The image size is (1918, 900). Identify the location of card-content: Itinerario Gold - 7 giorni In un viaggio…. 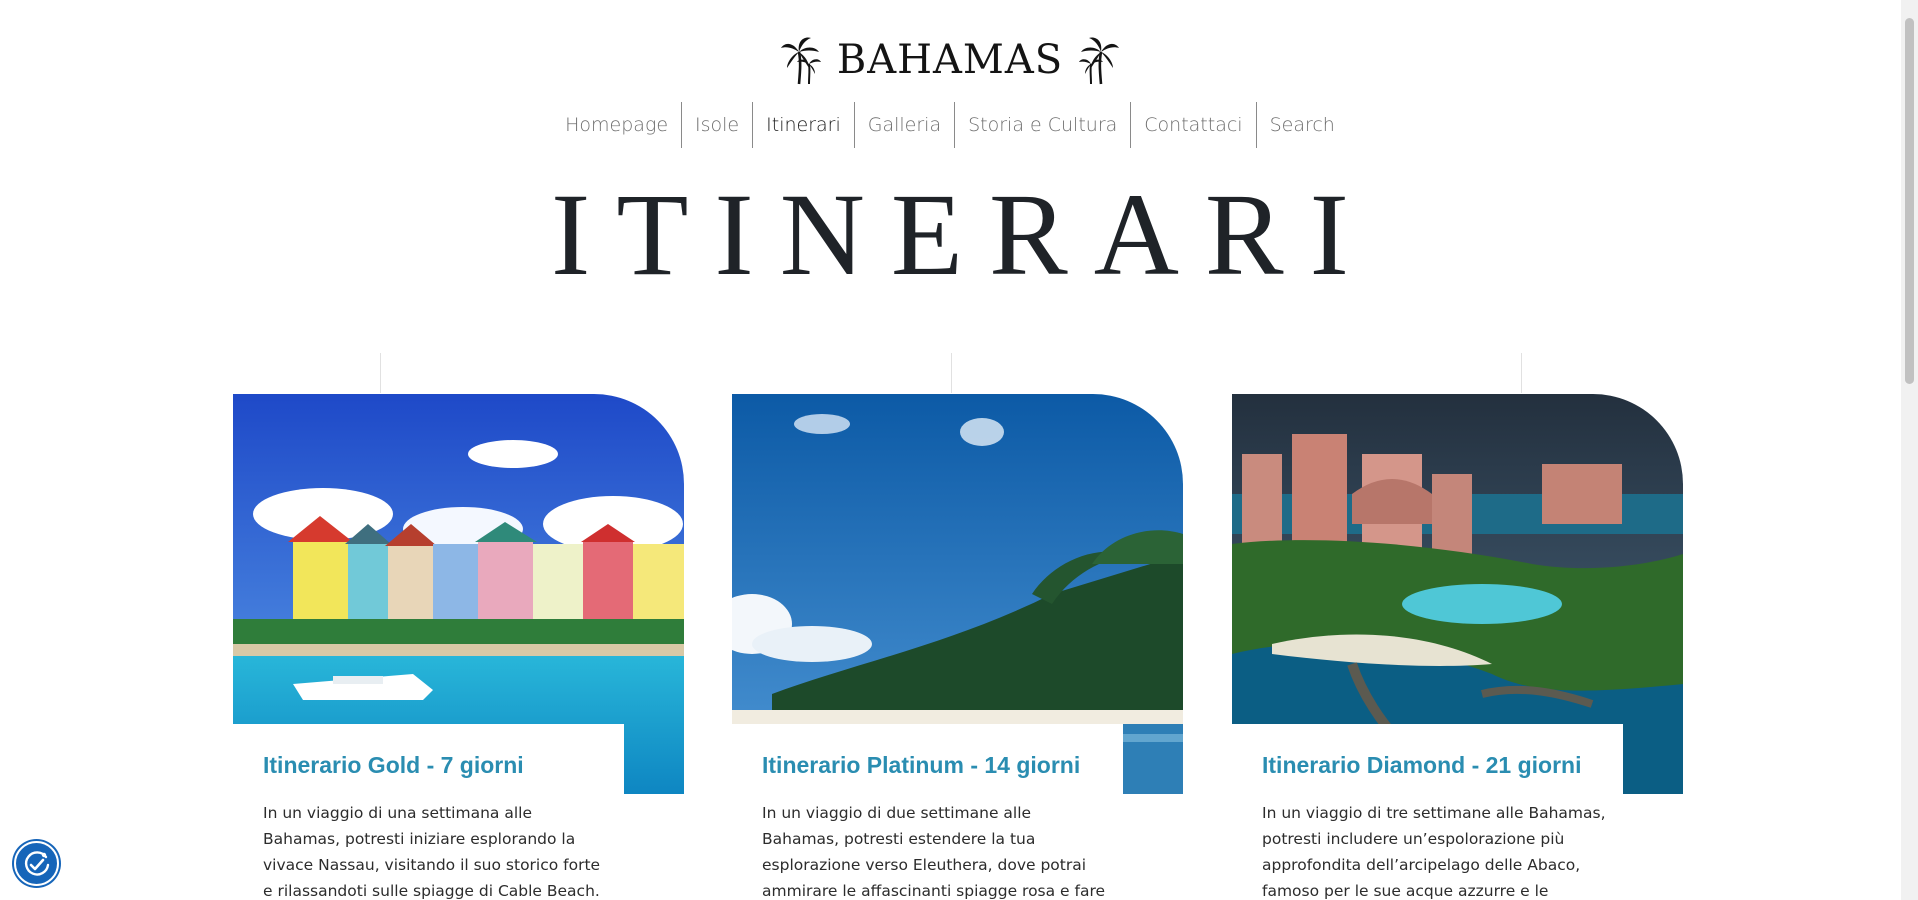
(428, 812).